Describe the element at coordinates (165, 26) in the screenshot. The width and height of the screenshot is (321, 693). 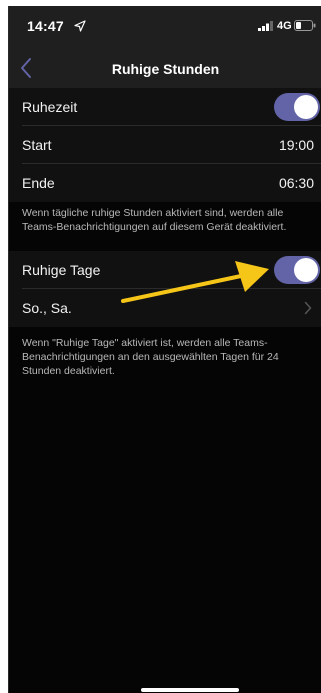
I see `status-bar: 14:47 4G` at that location.